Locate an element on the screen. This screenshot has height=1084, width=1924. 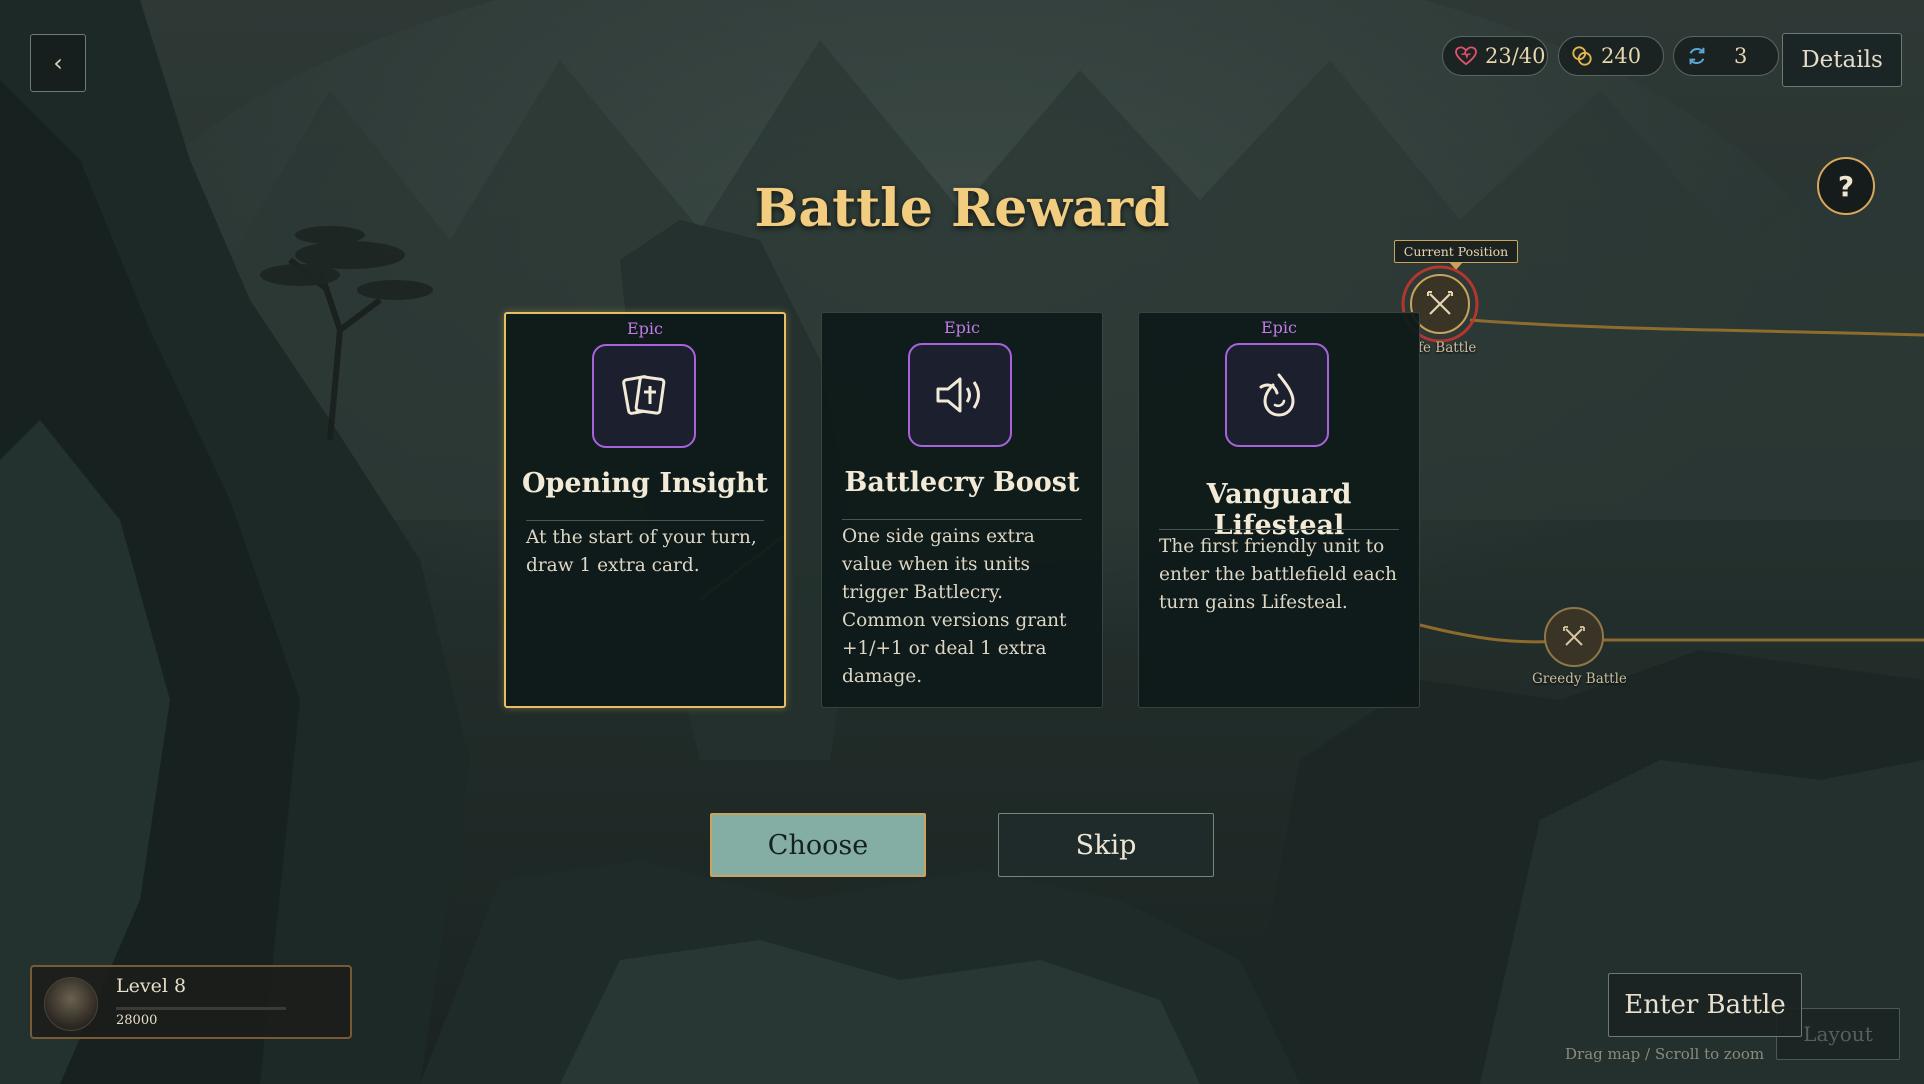
xp-bar is located at coordinates (201, 1008).